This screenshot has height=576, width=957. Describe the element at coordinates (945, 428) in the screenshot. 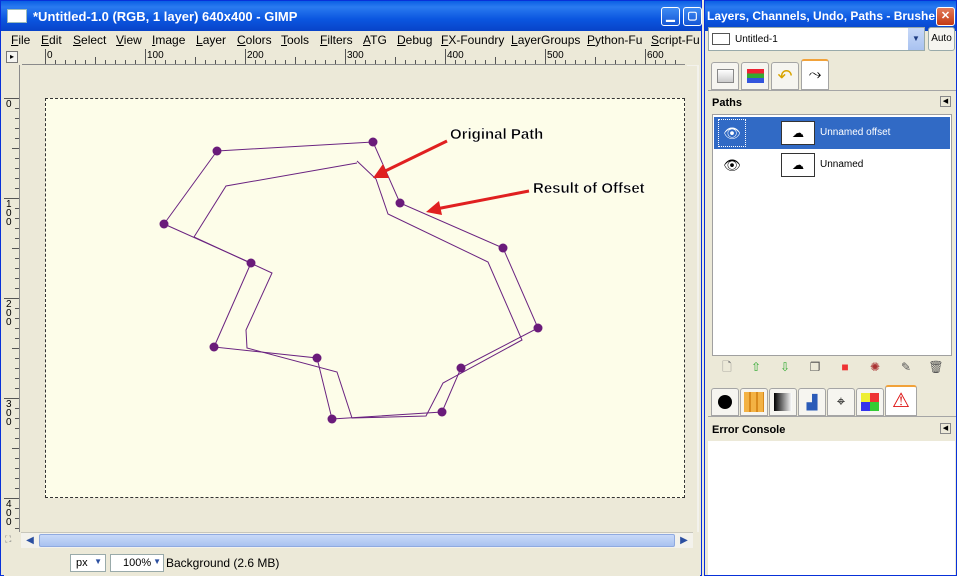

I see `error-console-menu-icon: ◀` at that location.